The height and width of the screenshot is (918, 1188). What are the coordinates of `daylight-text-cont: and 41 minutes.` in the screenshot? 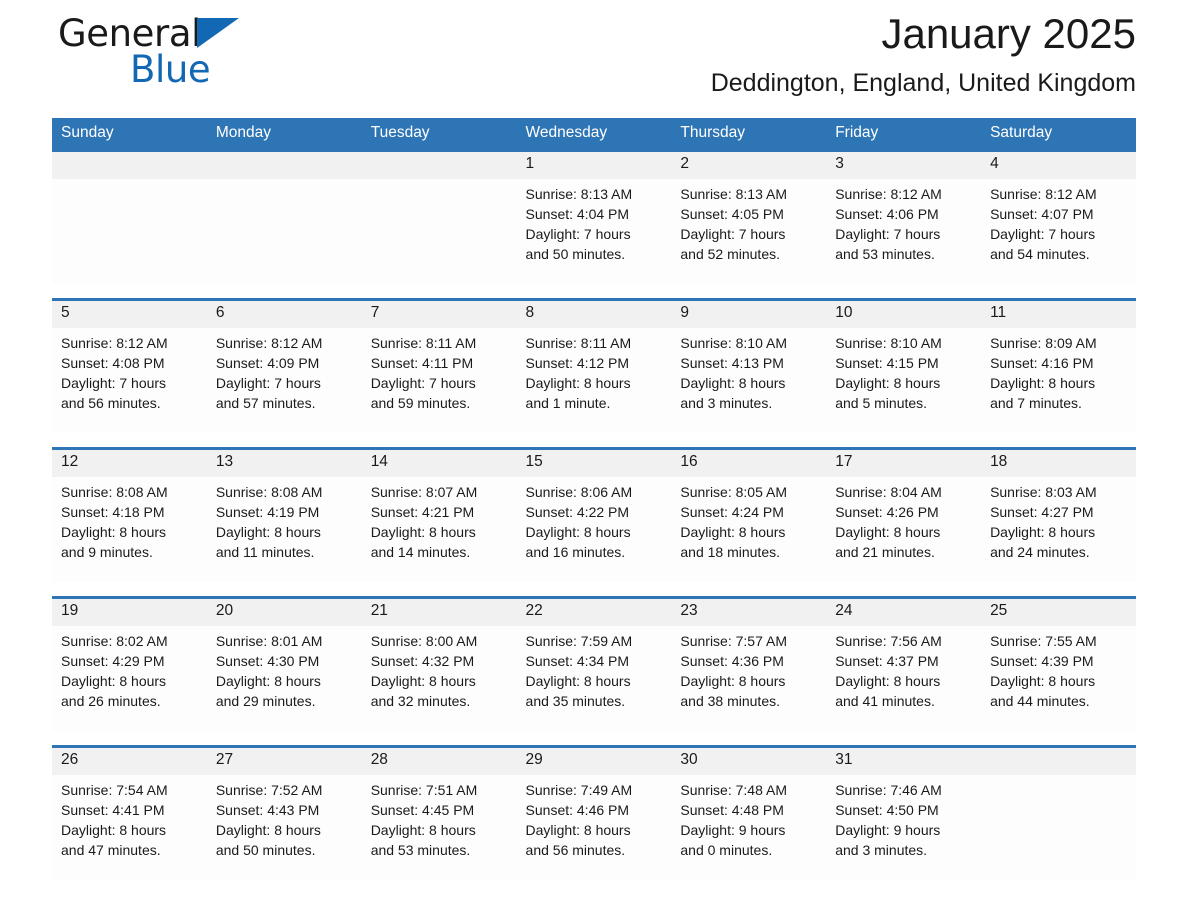 It's located at (885, 701).